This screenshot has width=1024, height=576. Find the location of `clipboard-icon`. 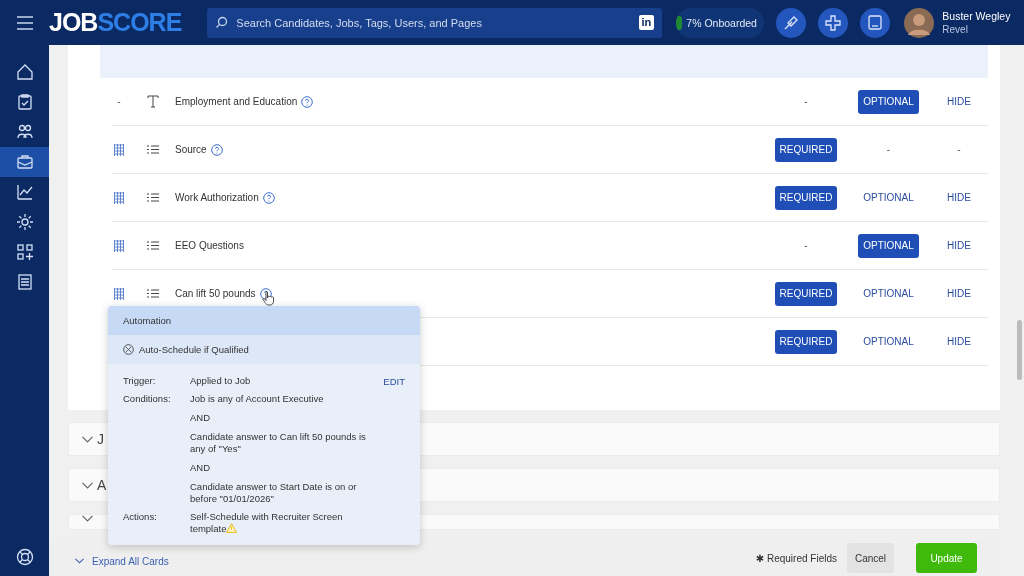

clipboard-icon is located at coordinates (24, 102).